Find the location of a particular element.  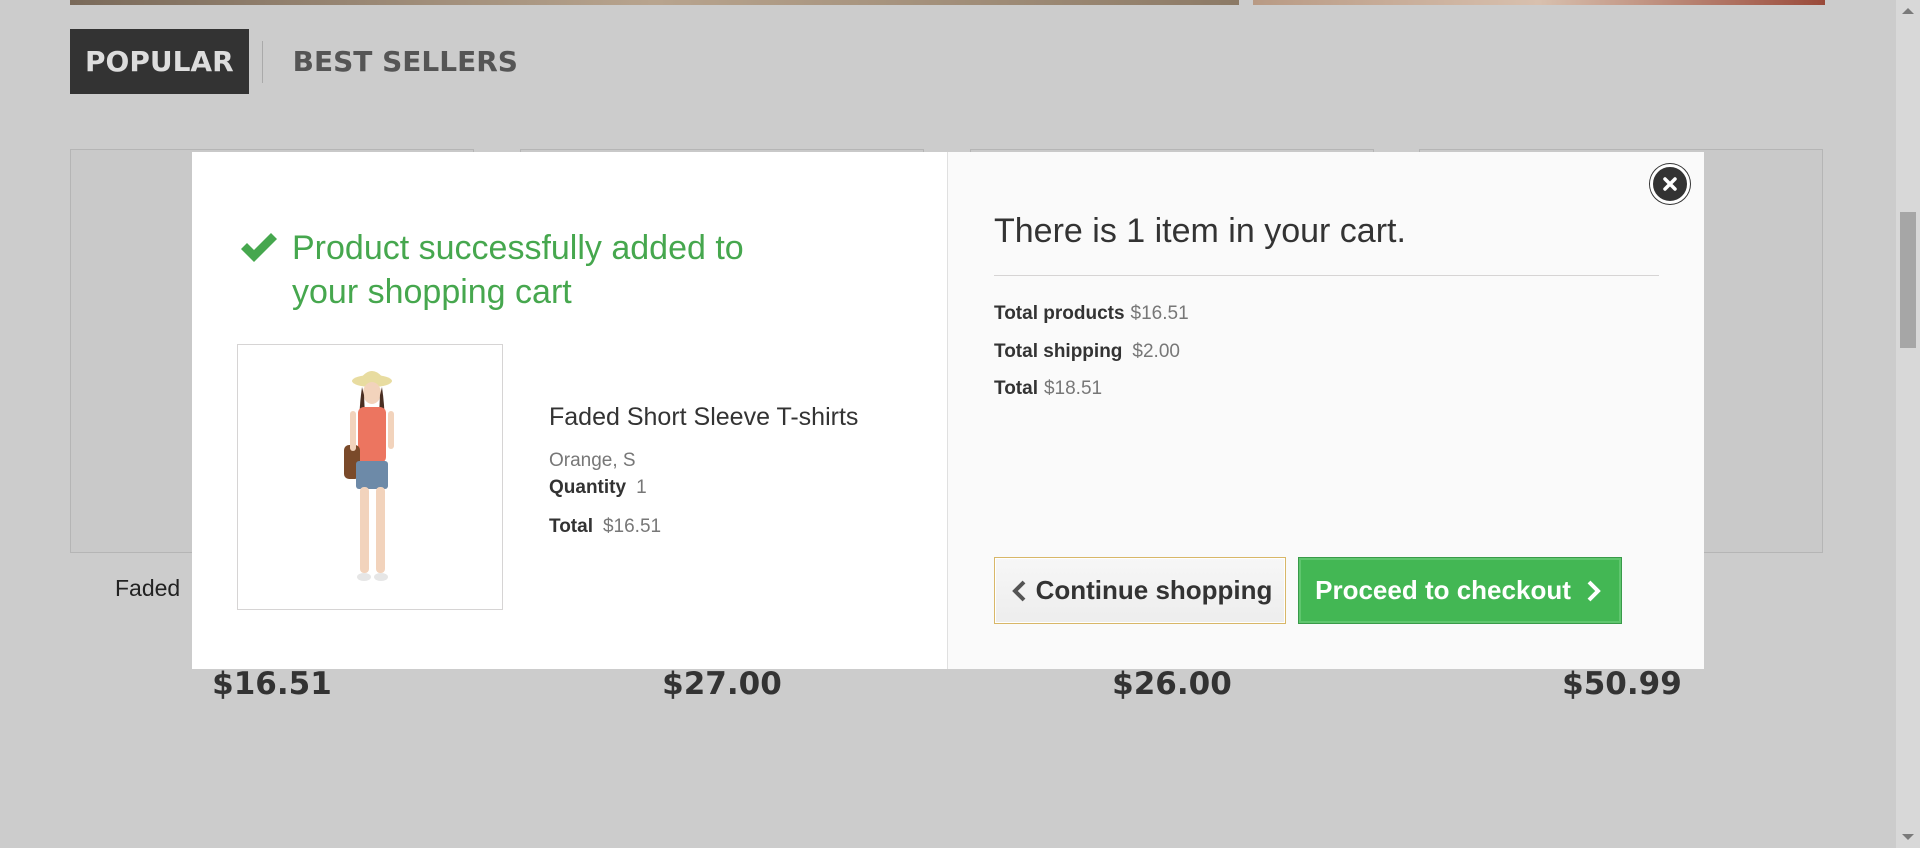

scroll-up-arrow-icon is located at coordinates (1908, 11).